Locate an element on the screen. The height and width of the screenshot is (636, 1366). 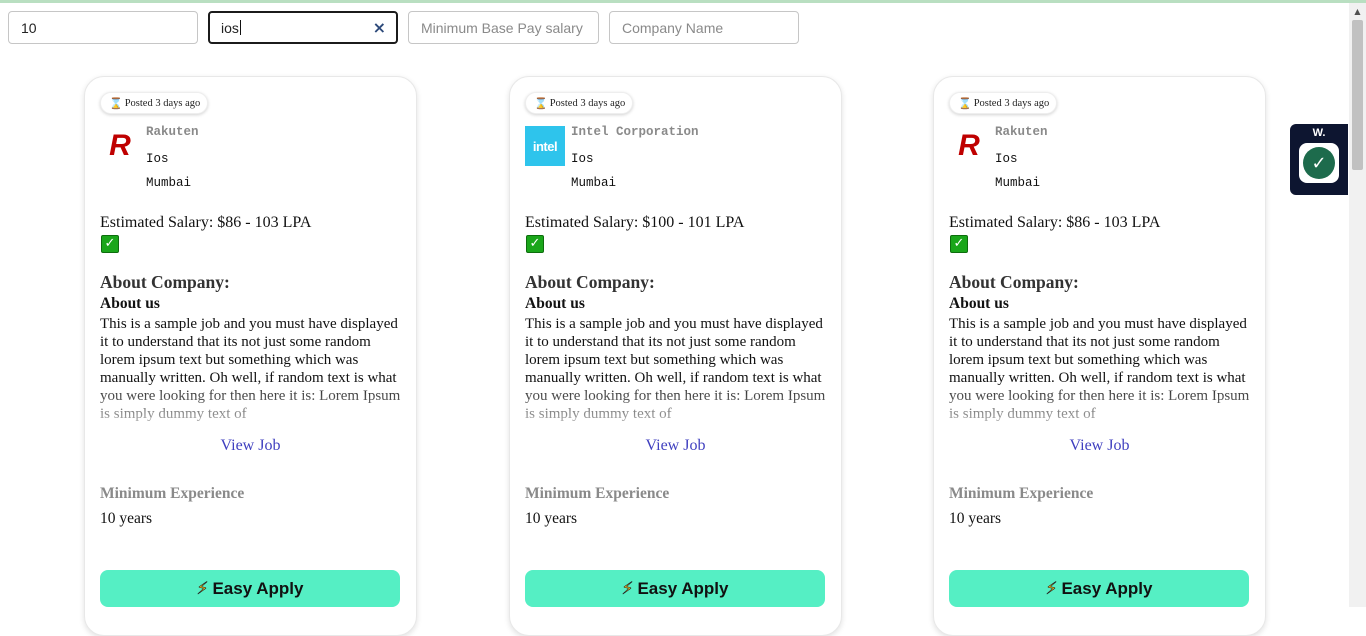
min-base-pay-input: Minimum Base Pay salary is located at coordinates (503, 27).